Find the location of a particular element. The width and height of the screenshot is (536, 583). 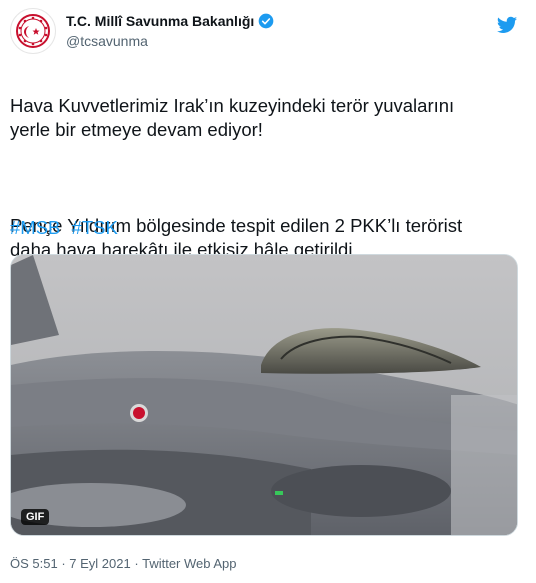

twitter-bird-icon is located at coordinates (507, 25).